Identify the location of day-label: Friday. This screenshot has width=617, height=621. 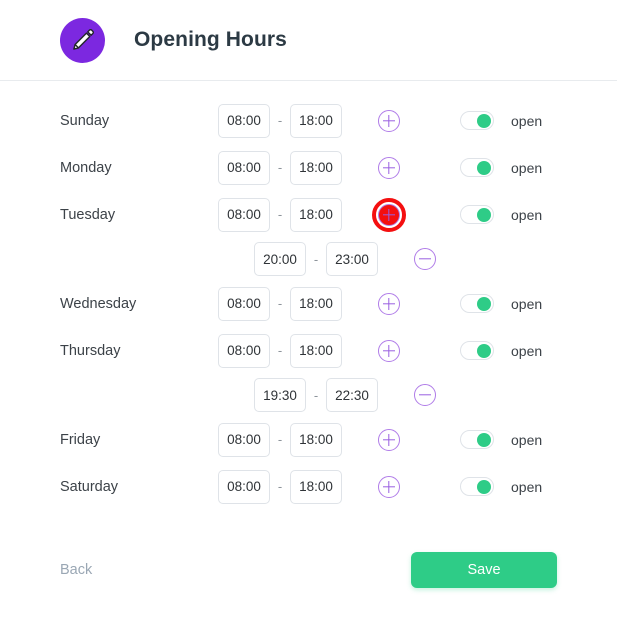
(80, 439).